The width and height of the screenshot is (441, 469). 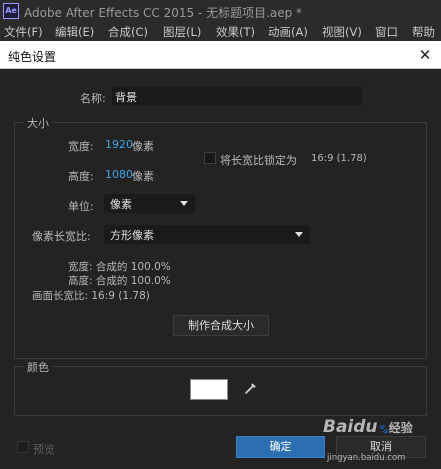 What do you see at coordinates (342, 32) in the screenshot?
I see `menu-view: 视图(V)` at bounding box center [342, 32].